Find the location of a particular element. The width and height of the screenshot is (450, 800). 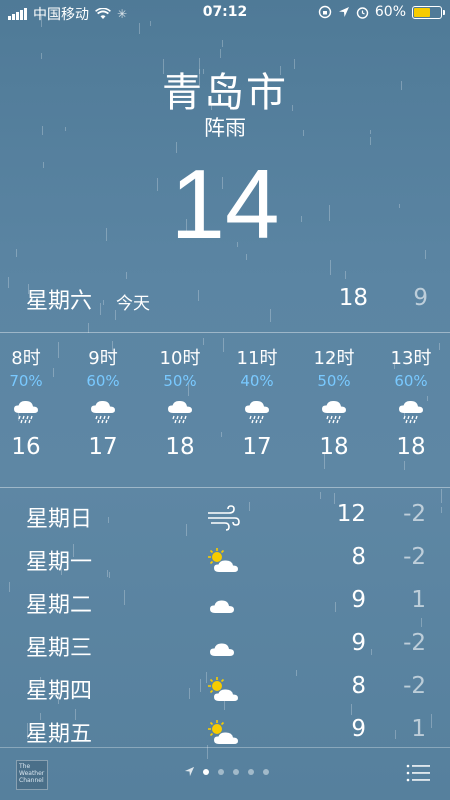

daily-row: 星期一 8 -2 is located at coordinates (225, 561).